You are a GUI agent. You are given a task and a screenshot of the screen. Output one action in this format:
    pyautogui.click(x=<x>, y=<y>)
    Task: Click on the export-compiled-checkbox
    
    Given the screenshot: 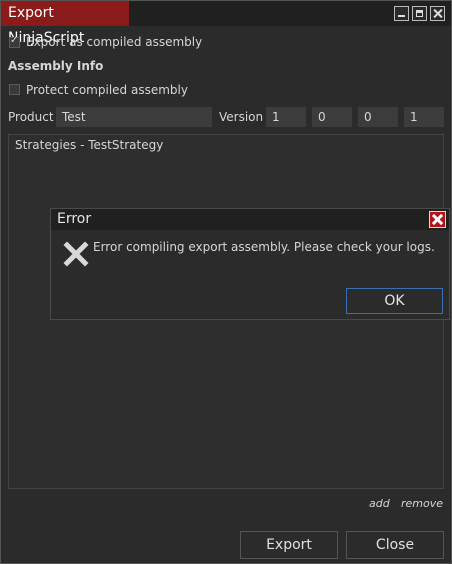 What is the action you would take?
    pyautogui.click(x=14, y=41)
    